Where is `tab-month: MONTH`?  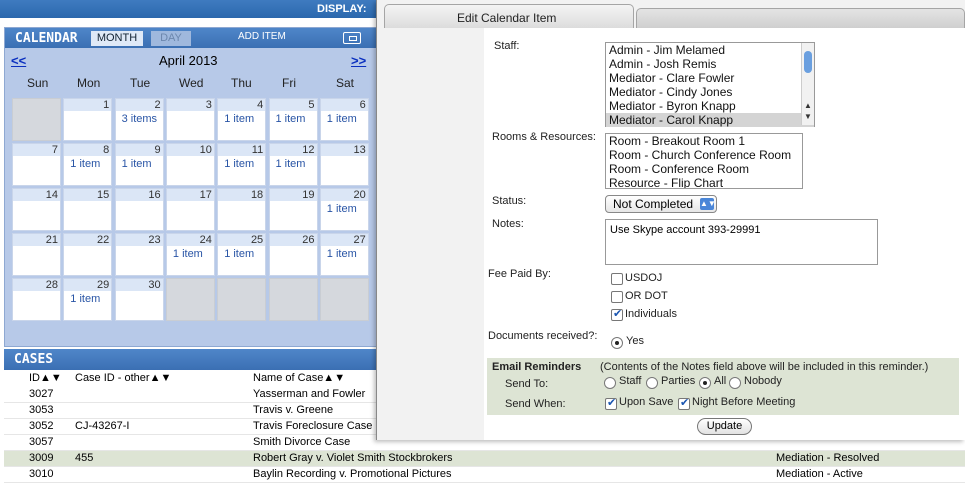
tab-month: MONTH is located at coordinates (117, 38).